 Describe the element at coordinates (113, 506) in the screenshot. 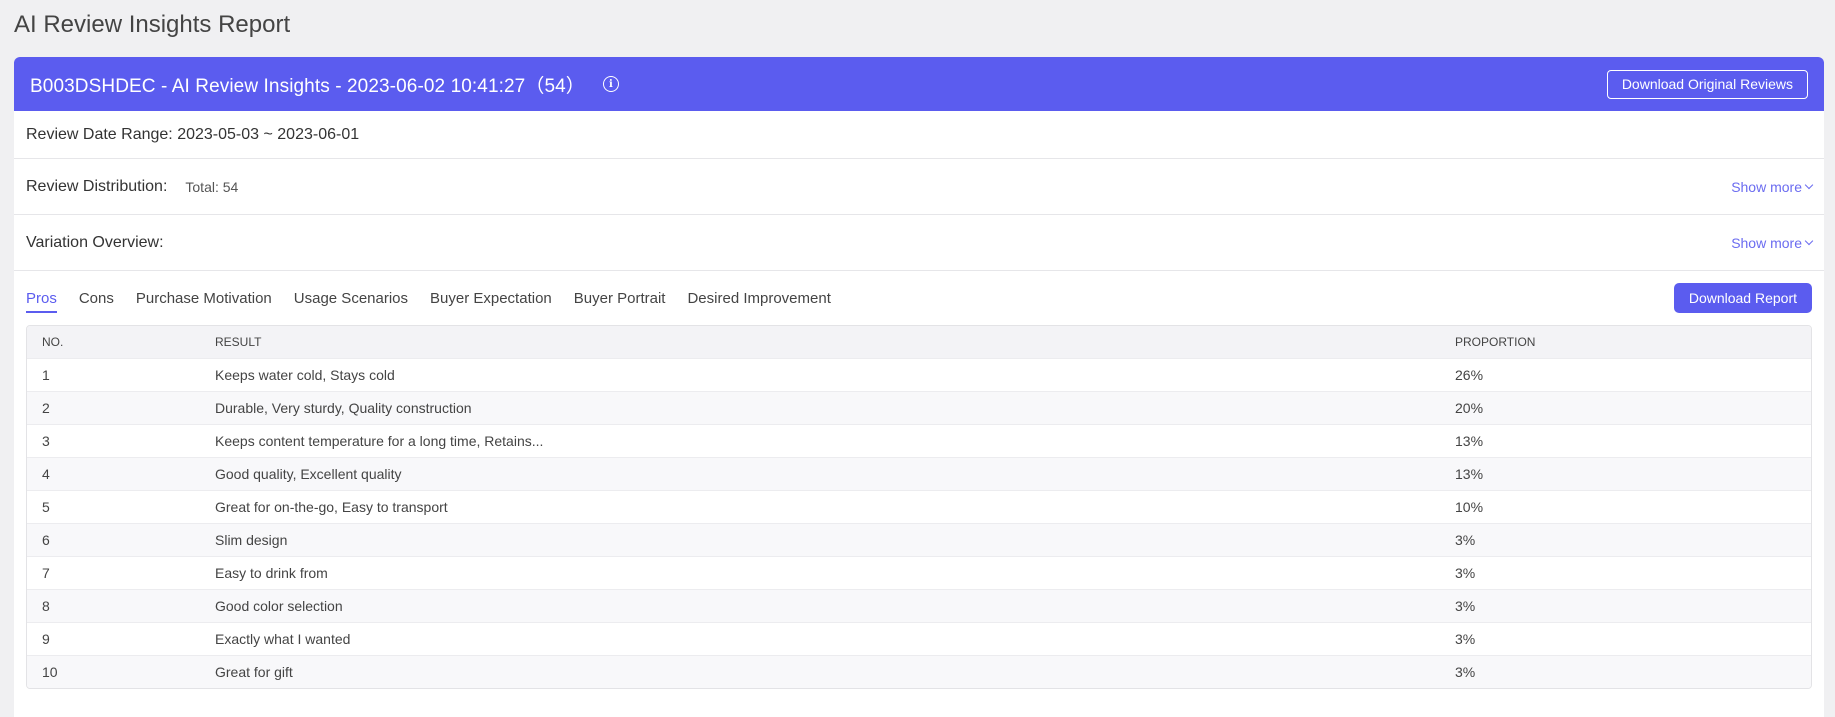

I see `cell-no: 5` at that location.